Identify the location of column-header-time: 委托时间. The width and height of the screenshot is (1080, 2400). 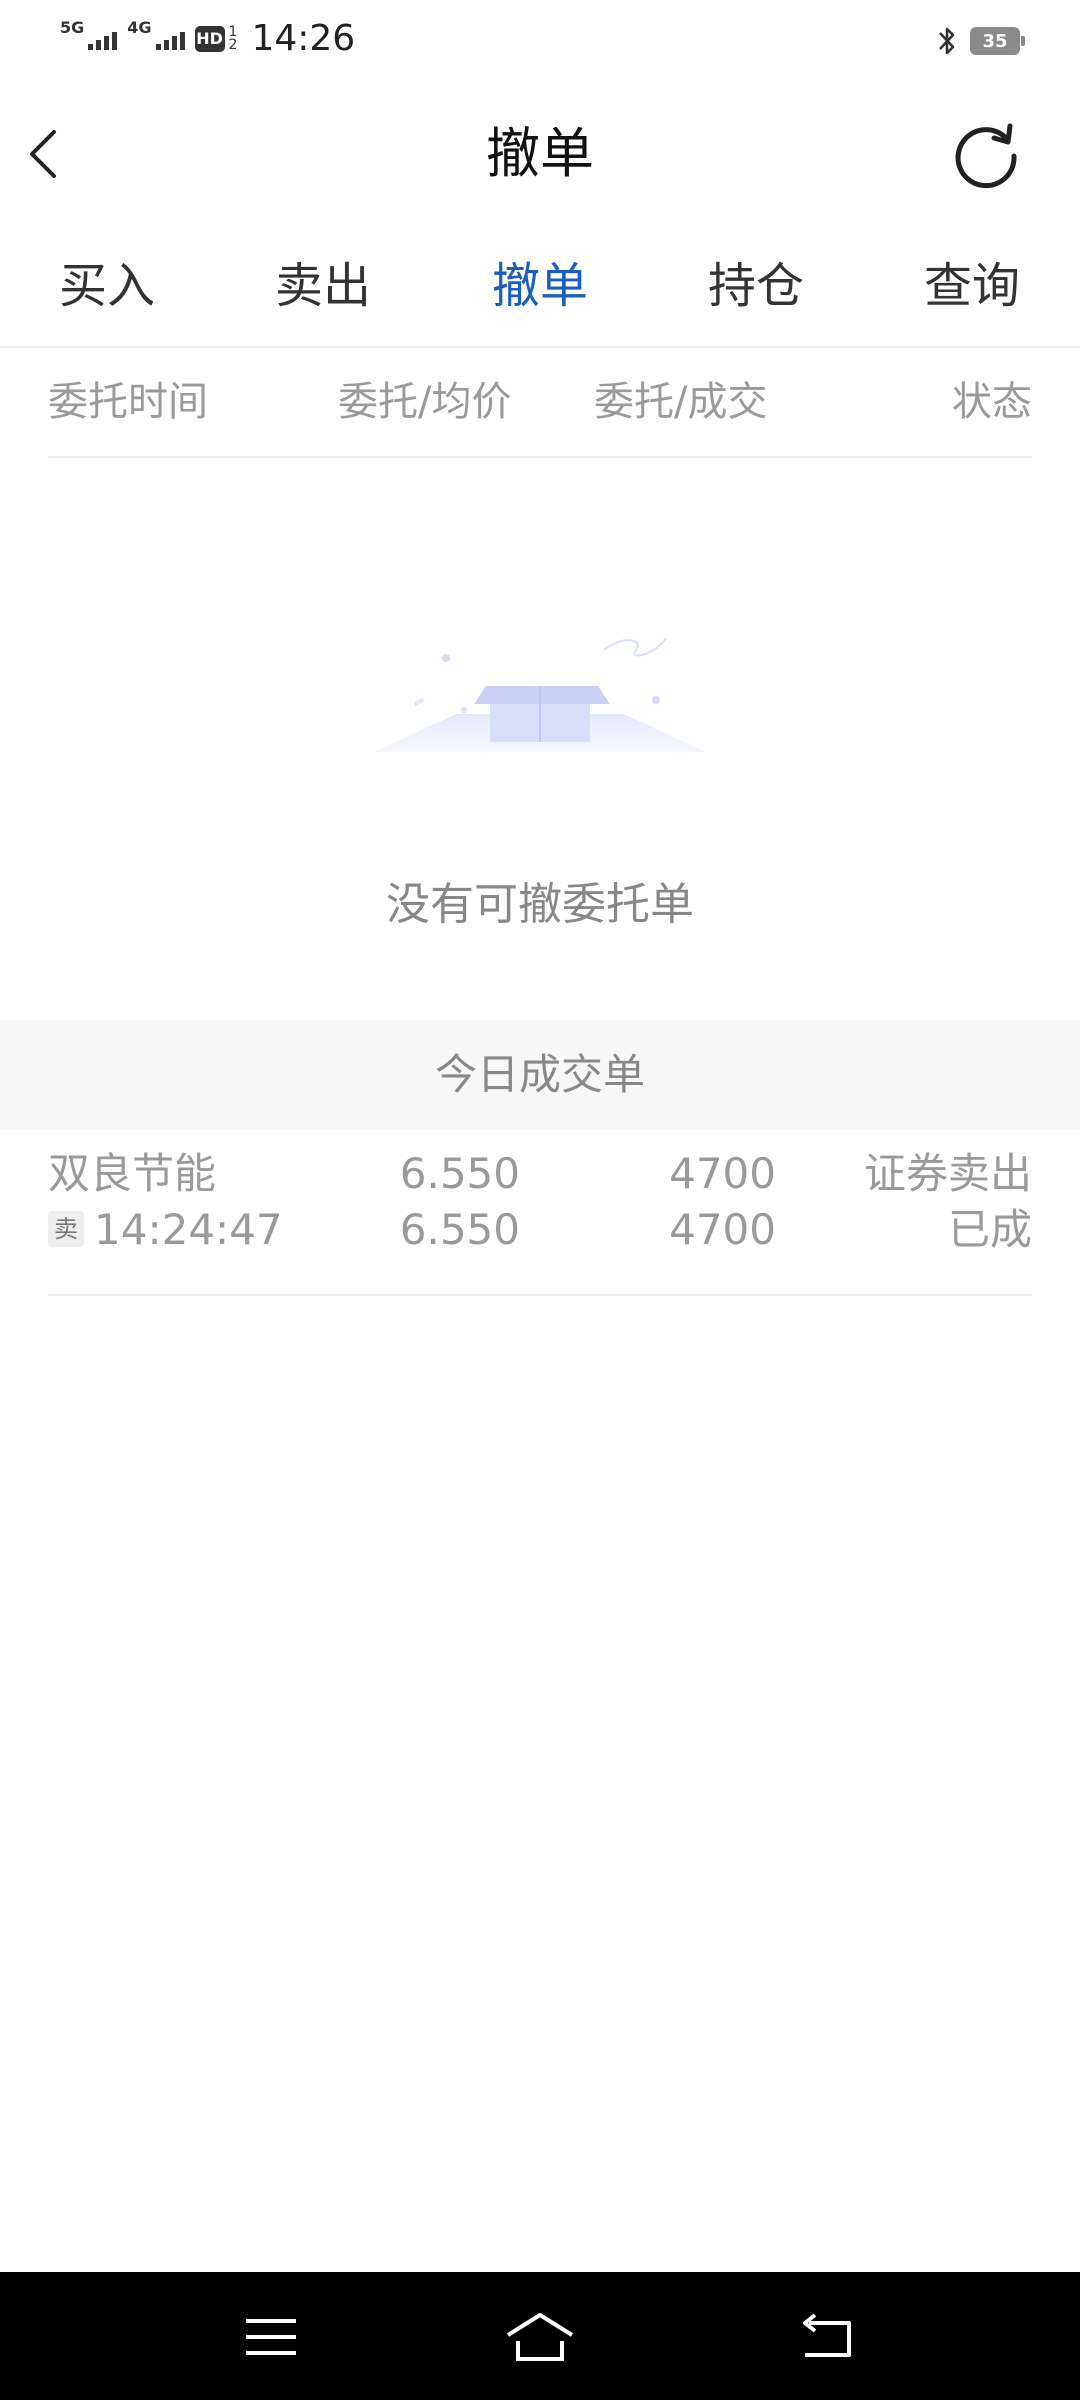
(128, 402).